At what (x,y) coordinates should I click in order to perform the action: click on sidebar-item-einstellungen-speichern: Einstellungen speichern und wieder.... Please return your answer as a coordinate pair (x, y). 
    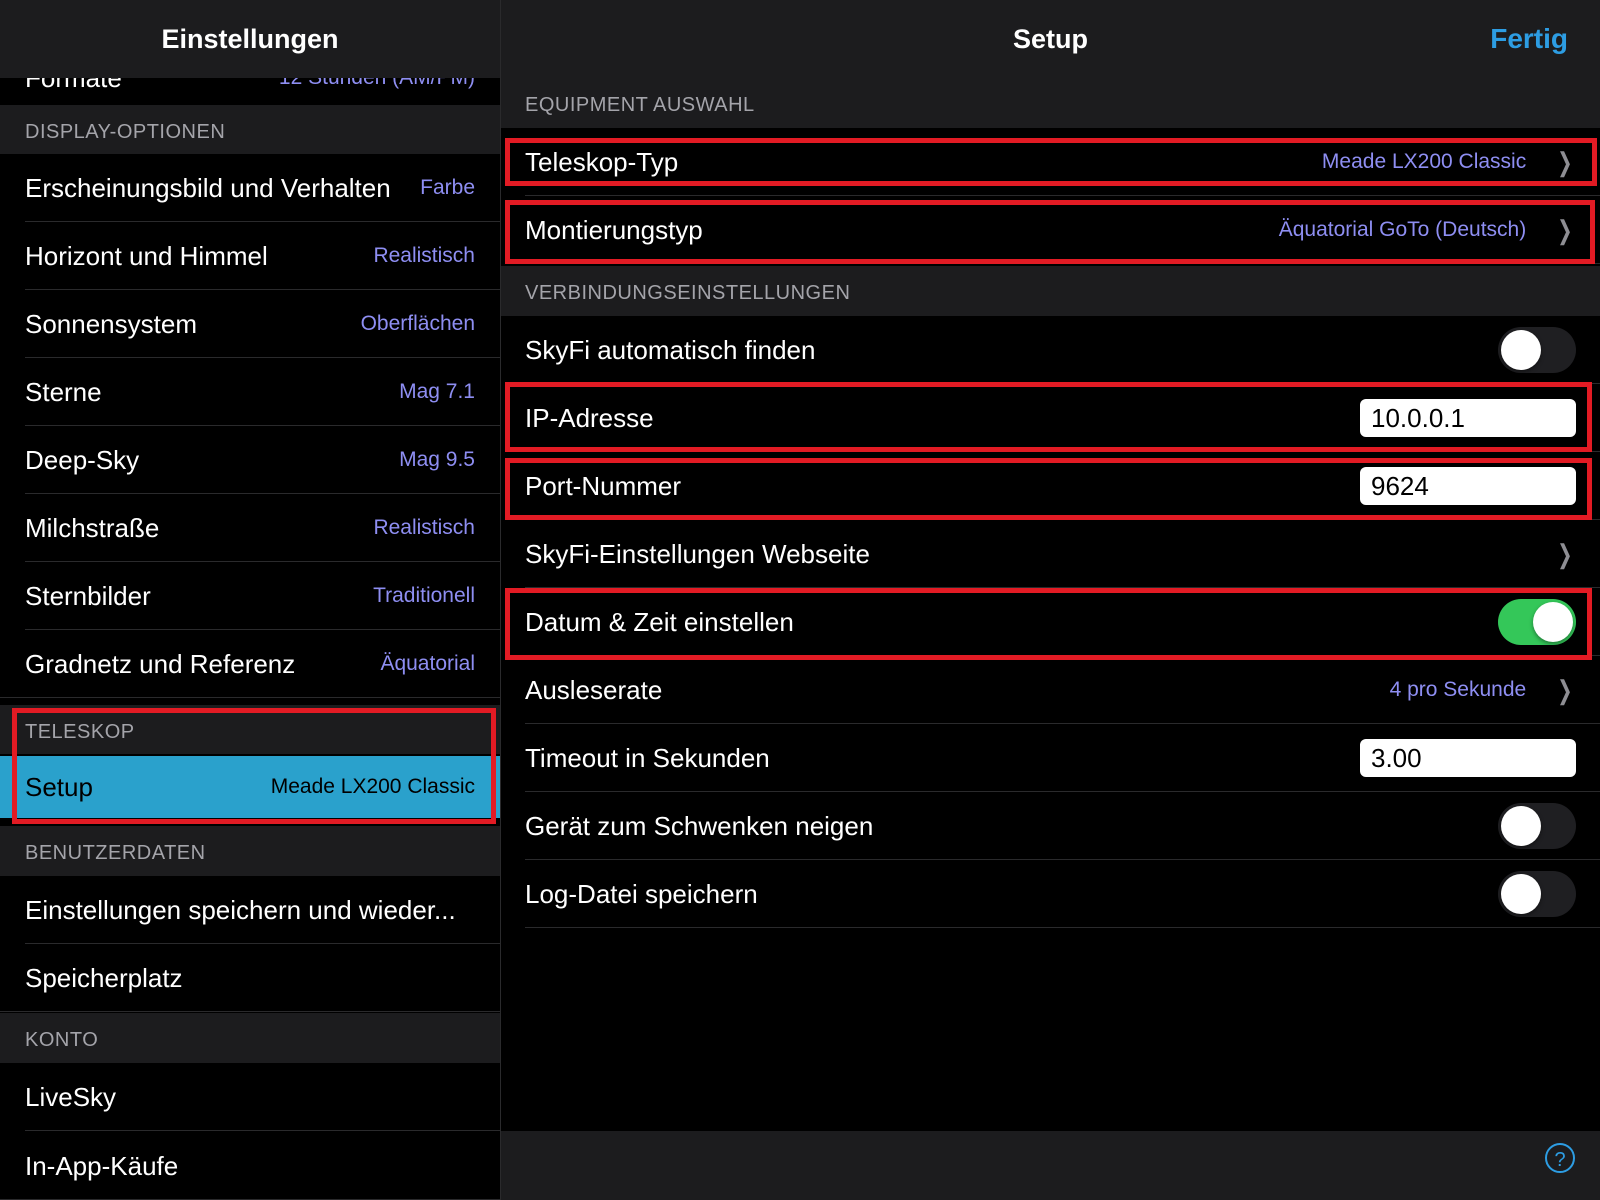
    Looking at the image, I should click on (250, 910).